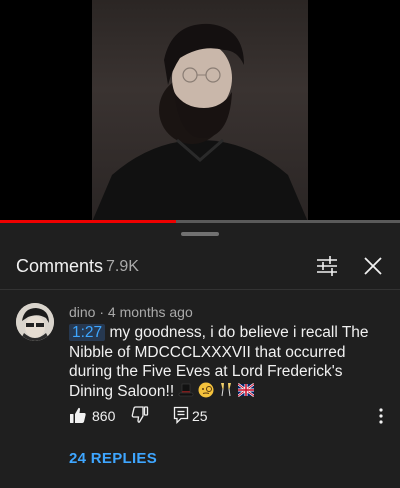  What do you see at coordinates (35, 322) in the screenshot?
I see `avatar` at bounding box center [35, 322].